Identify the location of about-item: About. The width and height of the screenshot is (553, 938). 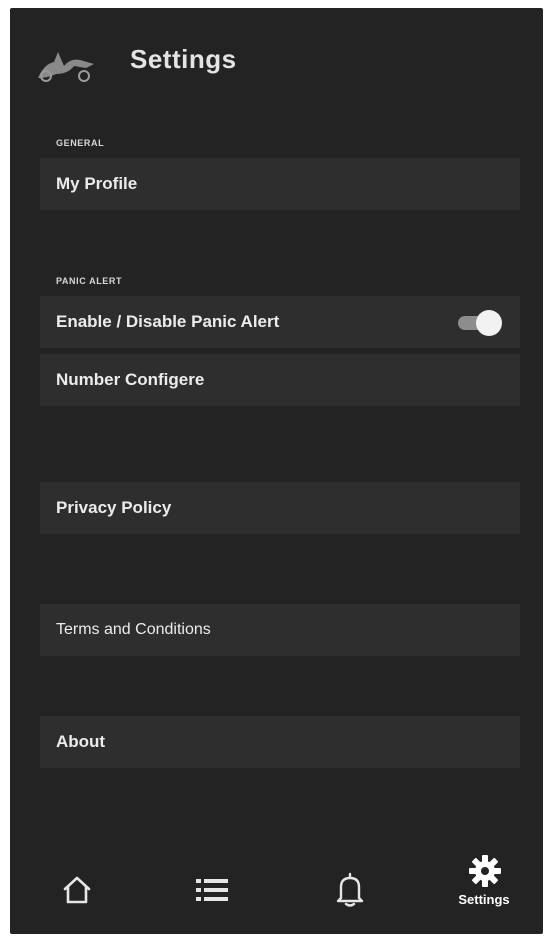
(280, 742).